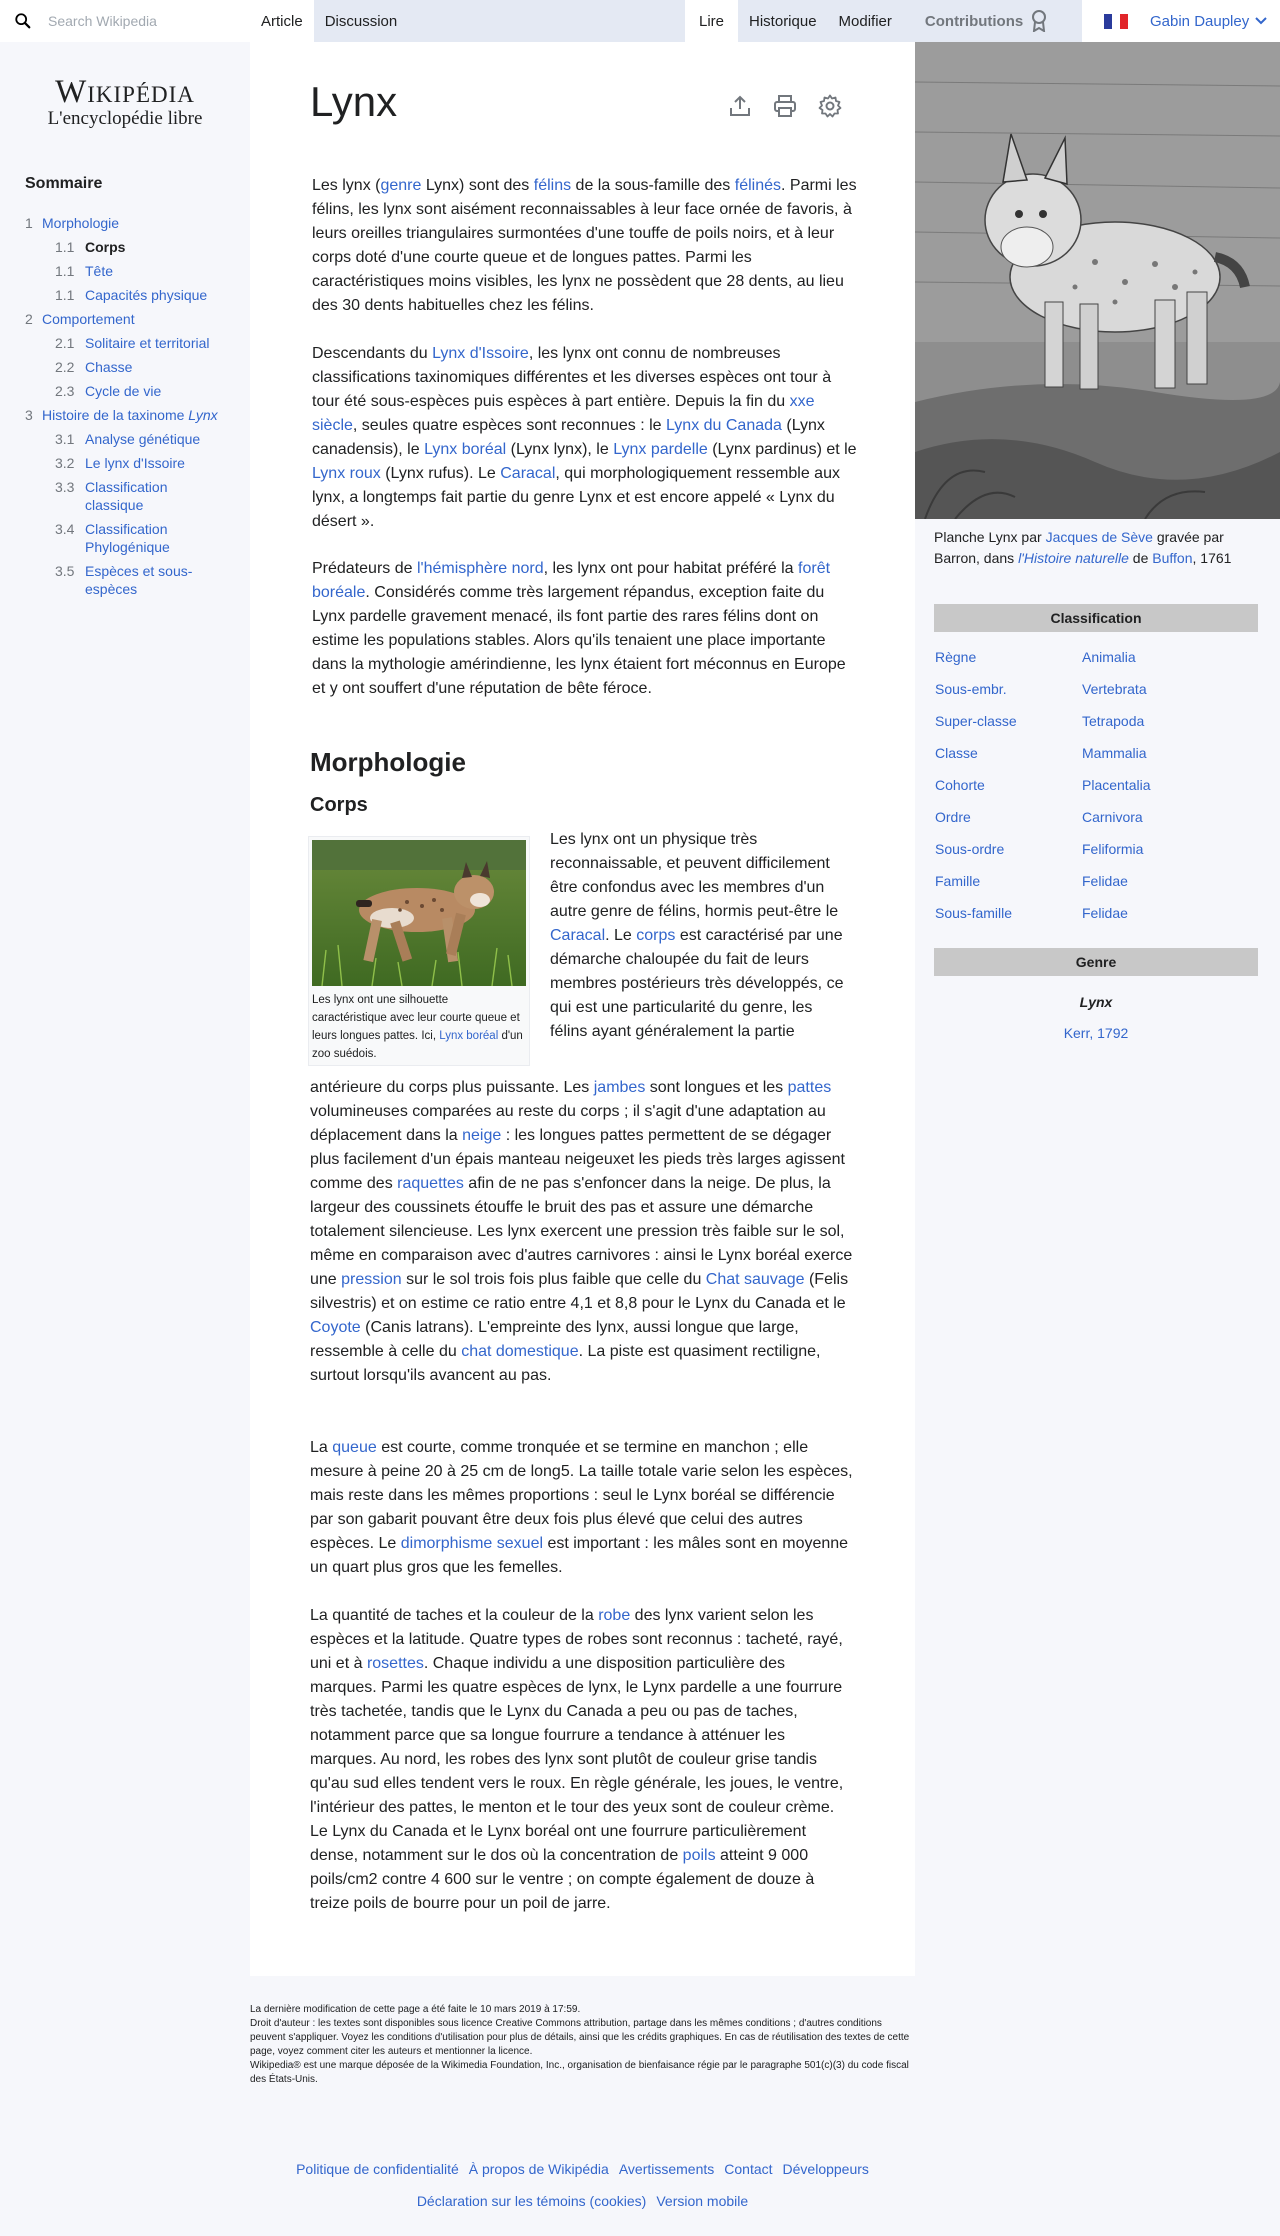 This screenshot has width=1280, height=2236. Describe the element at coordinates (826, 2169) in the screenshot. I see `footer-link: Développeurs` at that location.